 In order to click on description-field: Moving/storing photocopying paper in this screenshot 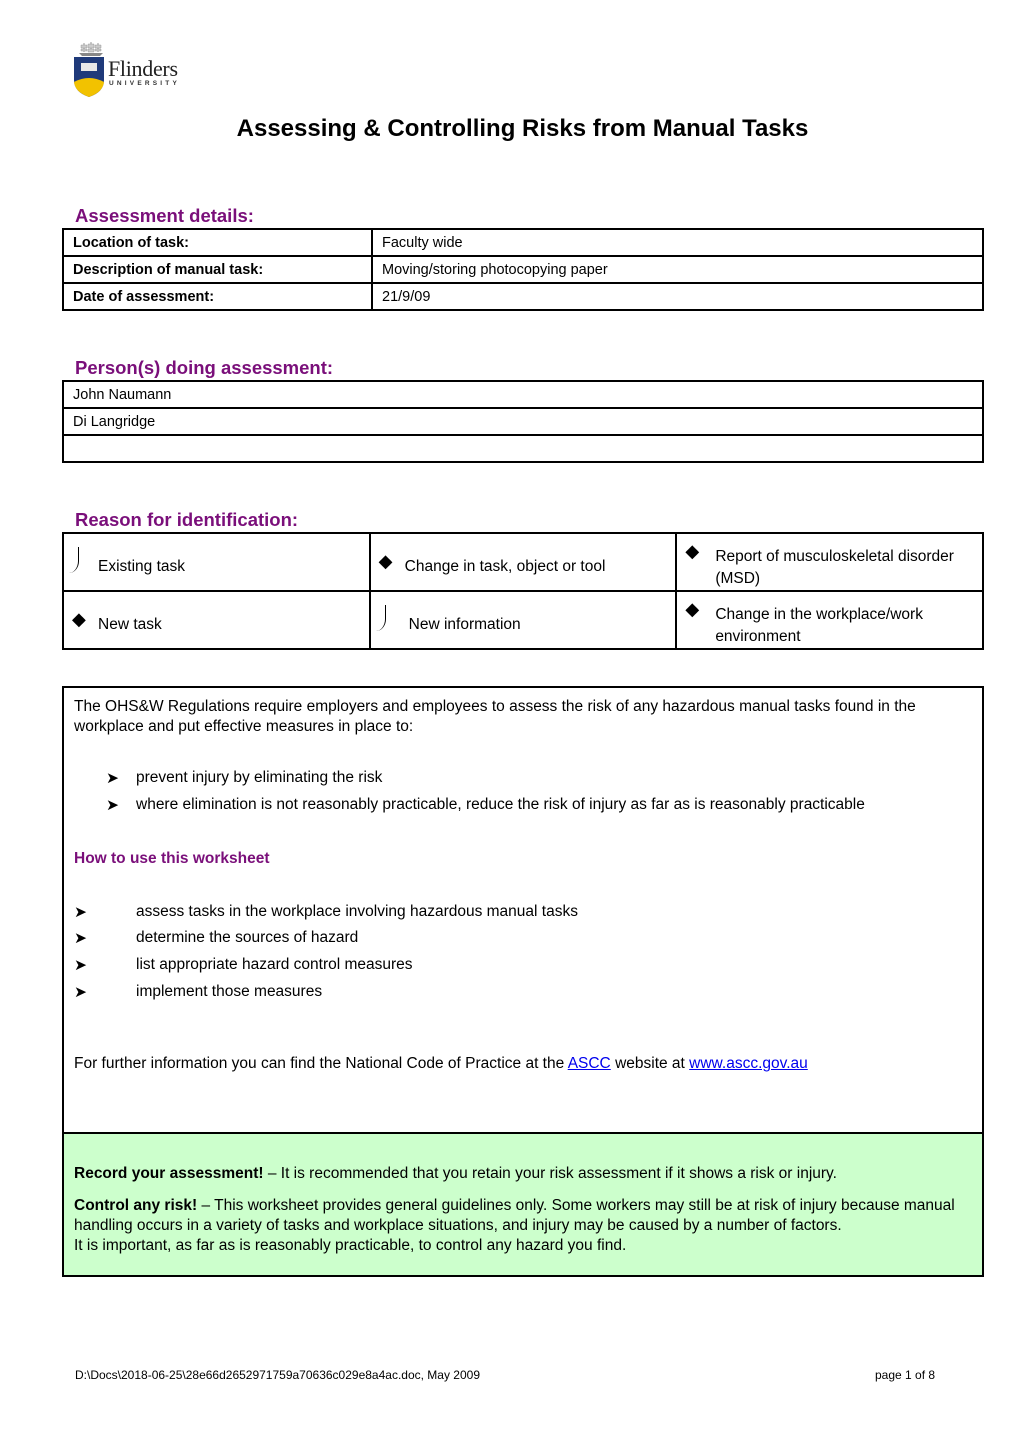, I will do `click(677, 269)`.